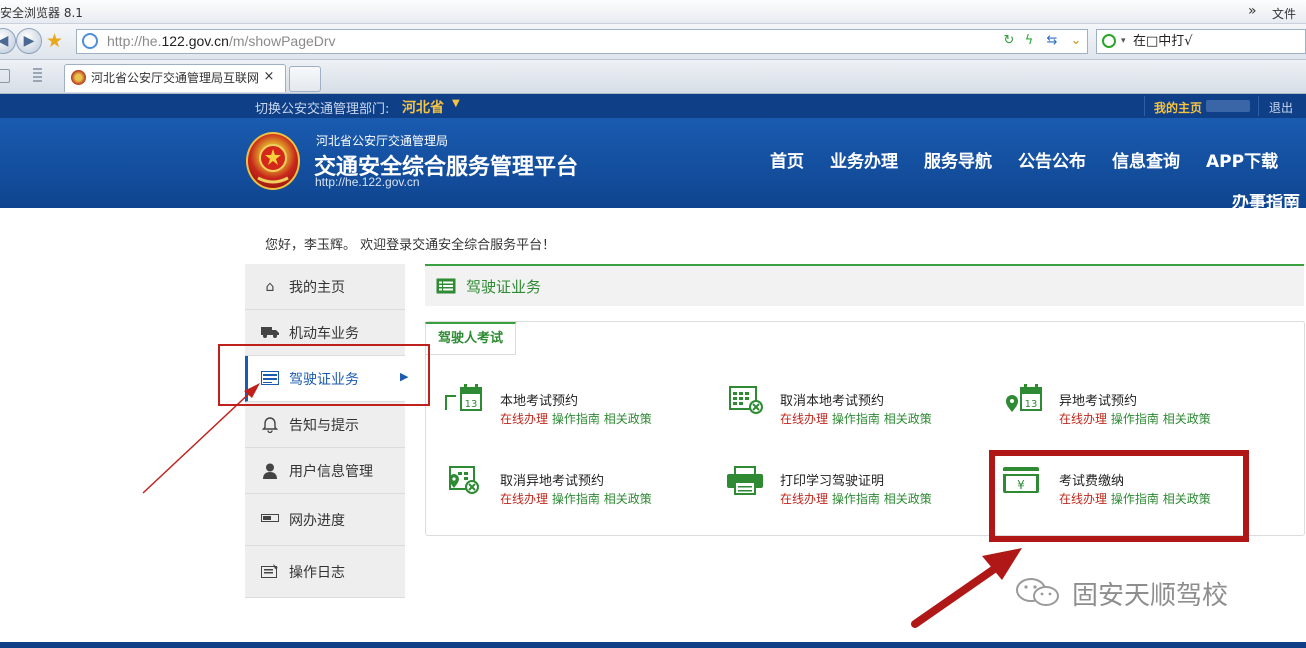  What do you see at coordinates (1038, 592) in the screenshot?
I see `wechat-icon` at bounding box center [1038, 592].